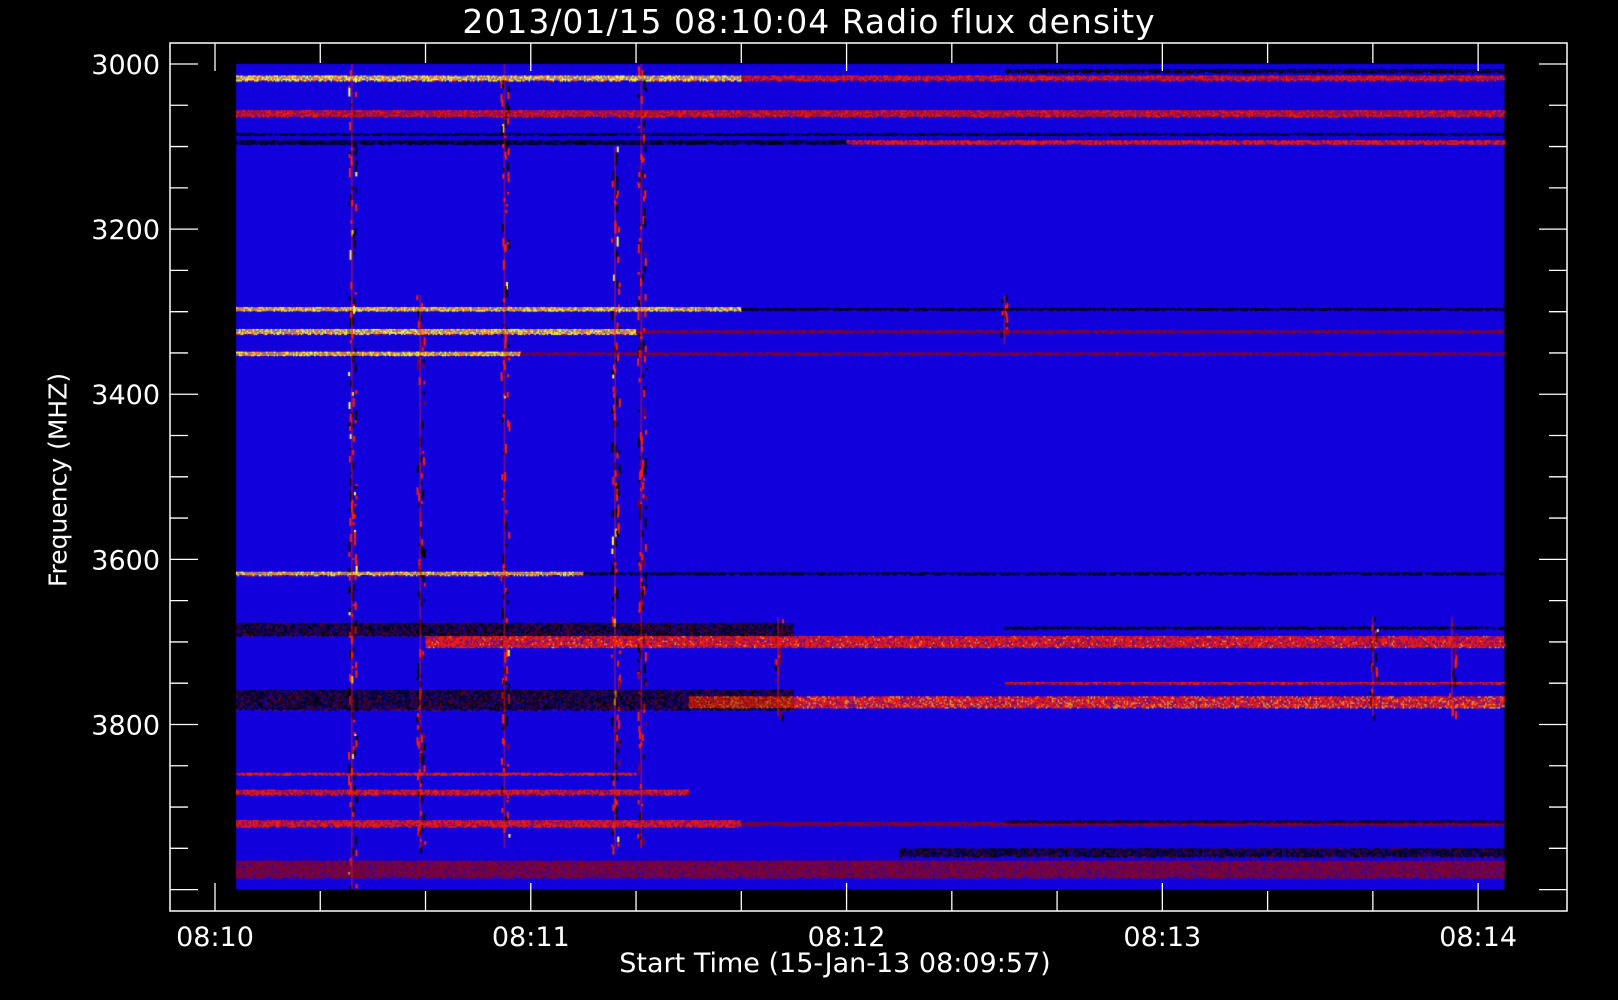 The height and width of the screenshot is (1000, 1618). I want to click on x-tick-label: 08:10, so click(215, 937).